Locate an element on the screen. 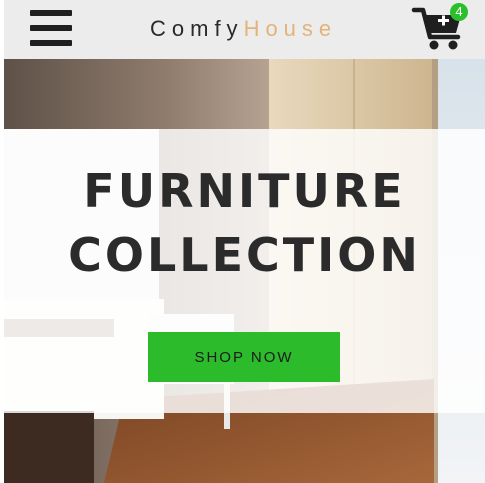  brand-name-part2: House is located at coordinates (290, 28).